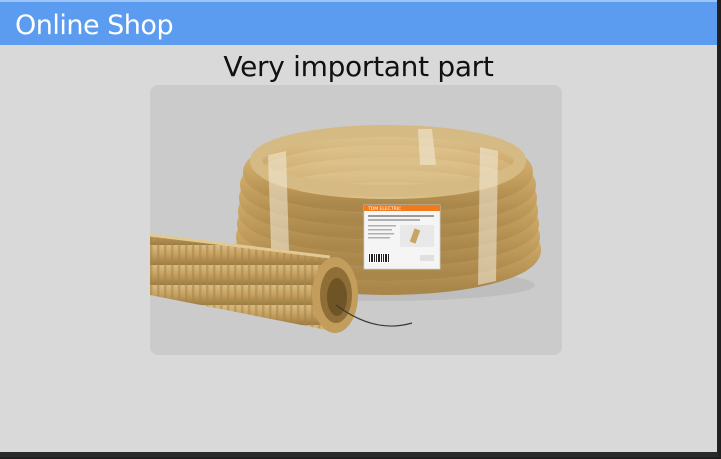  What do you see at coordinates (384, 209) in the screenshot?
I see `package-brand-text: TDM ELECTRIC` at bounding box center [384, 209].